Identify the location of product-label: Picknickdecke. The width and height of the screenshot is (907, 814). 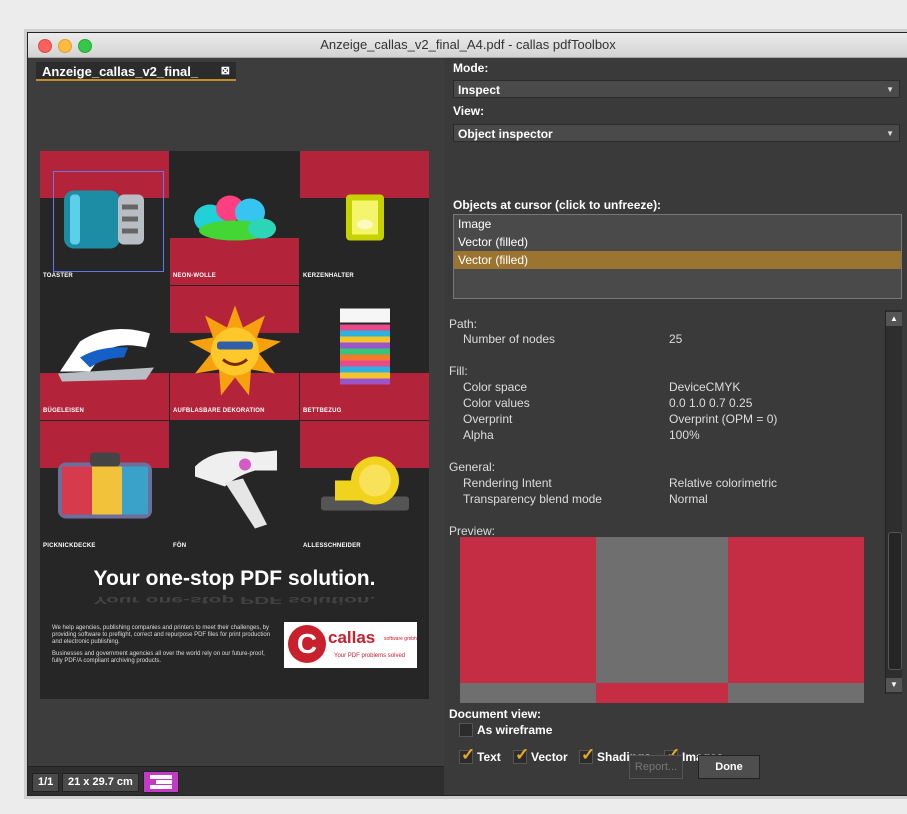
(69, 546).